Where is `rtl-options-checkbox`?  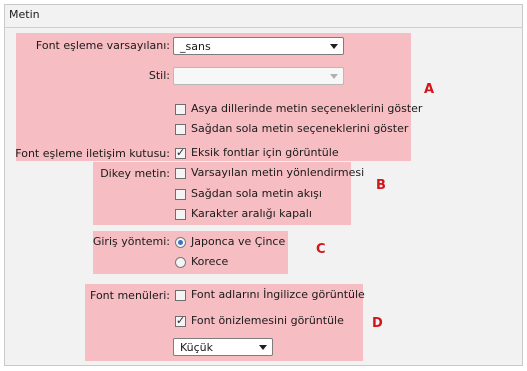 rtl-options-checkbox is located at coordinates (180, 129).